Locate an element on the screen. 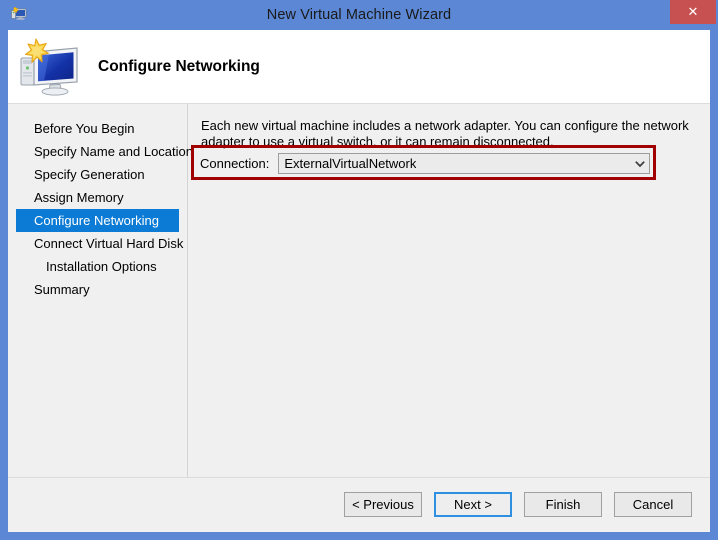  title-bar: New Virtual Machine Wizard ✕ is located at coordinates (362, 15).